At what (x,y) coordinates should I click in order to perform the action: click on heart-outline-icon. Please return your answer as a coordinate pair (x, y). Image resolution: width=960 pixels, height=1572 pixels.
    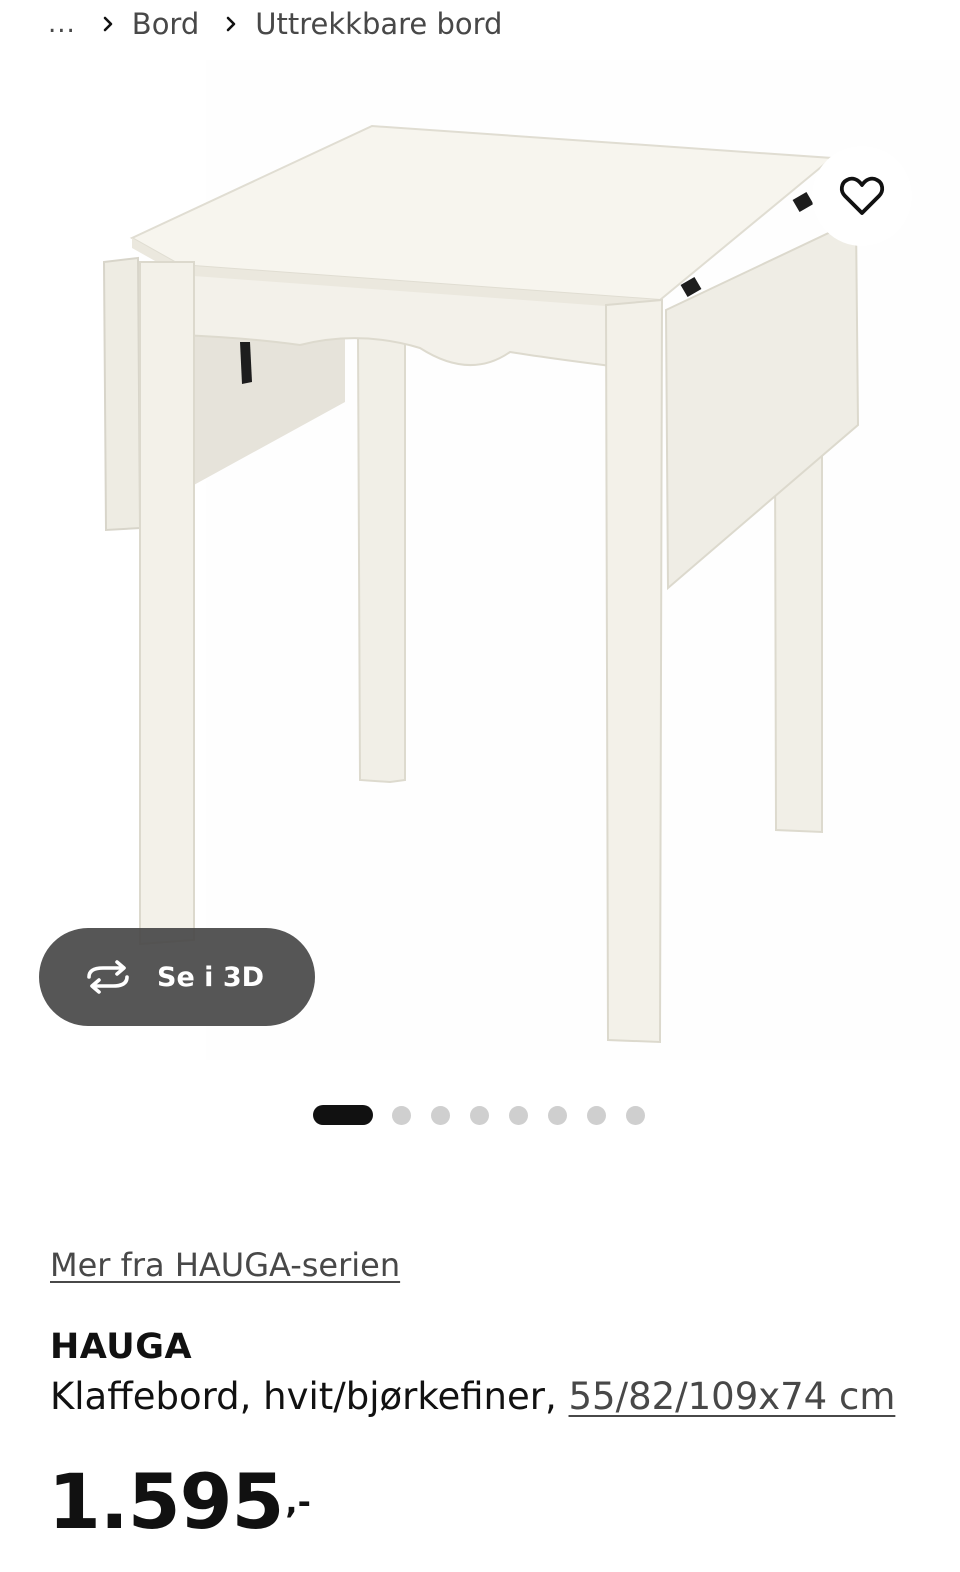
    Looking at the image, I should click on (862, 195).